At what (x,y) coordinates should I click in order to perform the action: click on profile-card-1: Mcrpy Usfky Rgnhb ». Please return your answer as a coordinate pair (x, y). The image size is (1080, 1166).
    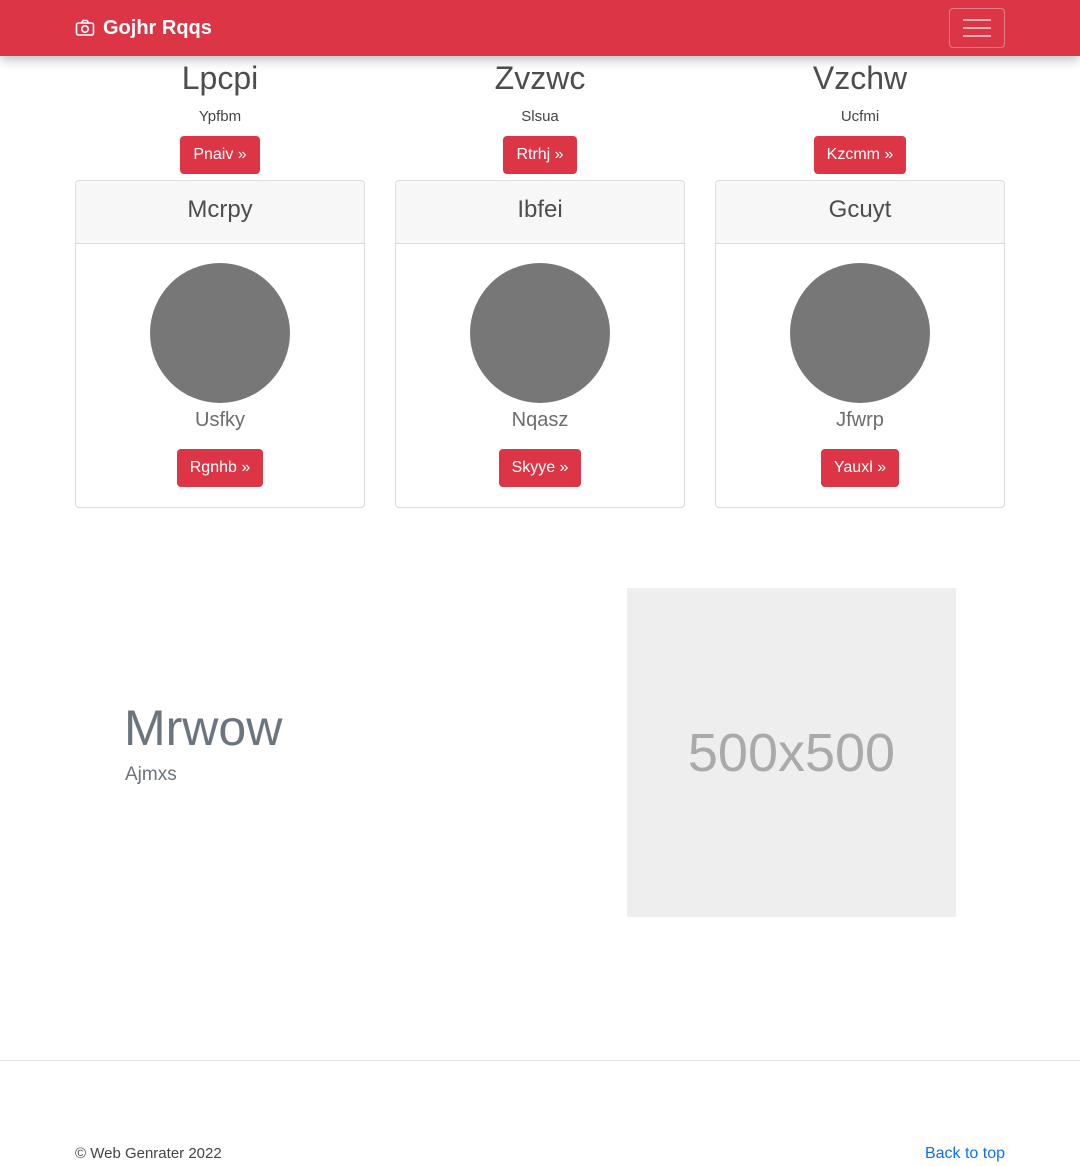
    Looking at the image, I should click on (220, 344).